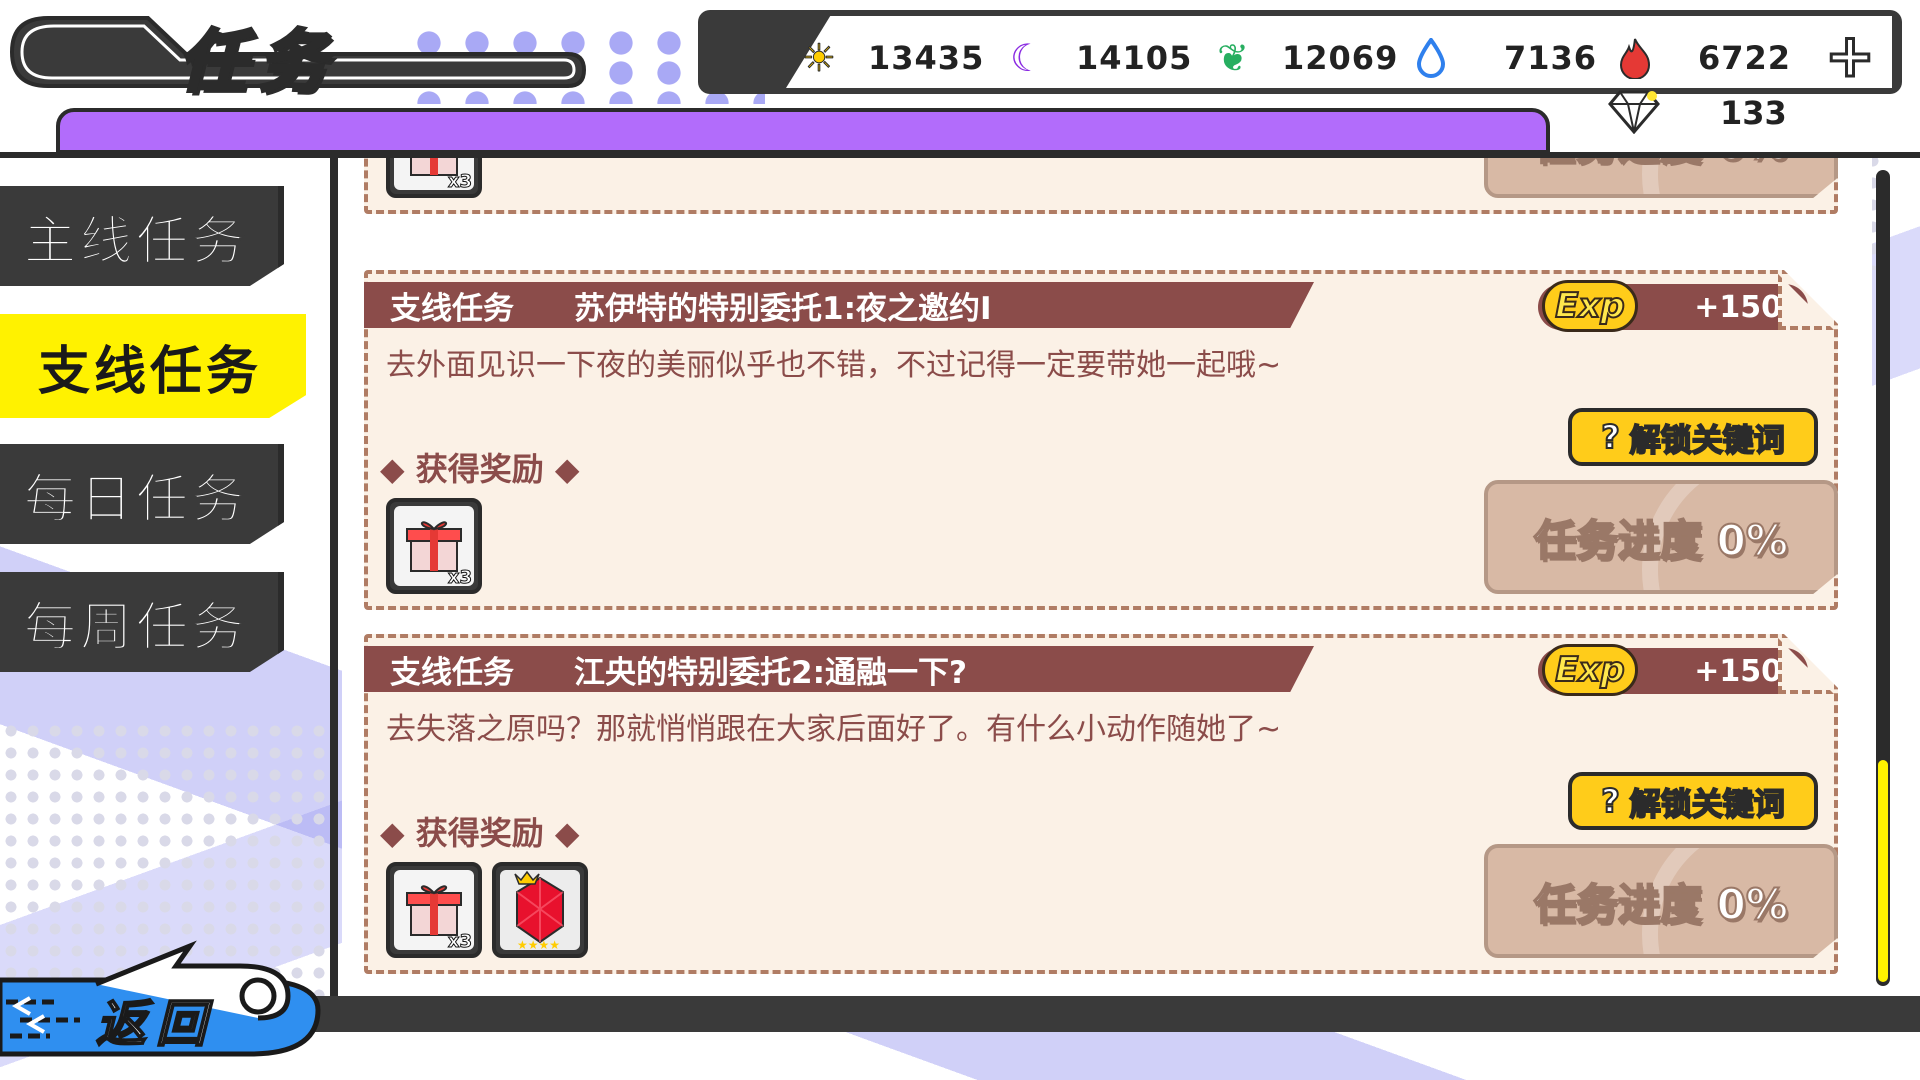 This screenshot has width=1920, height=1080. What do you see at coordinates (1551, 58) in the screenshot?
I see `currency-value: 7136` at bounding box center [1551, 58].